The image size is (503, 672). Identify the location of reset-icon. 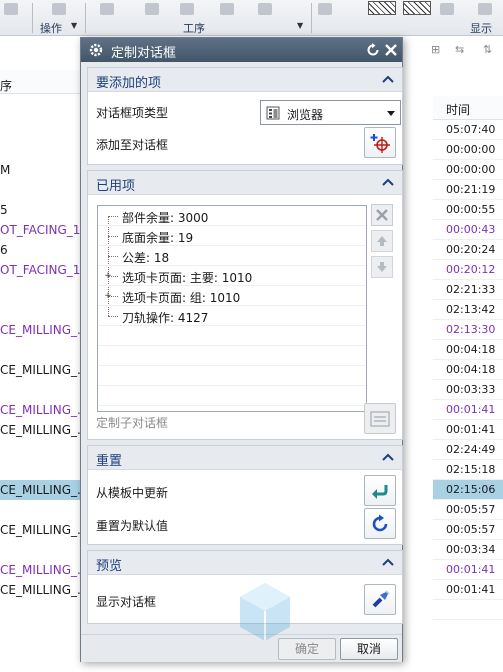
(373, 50).